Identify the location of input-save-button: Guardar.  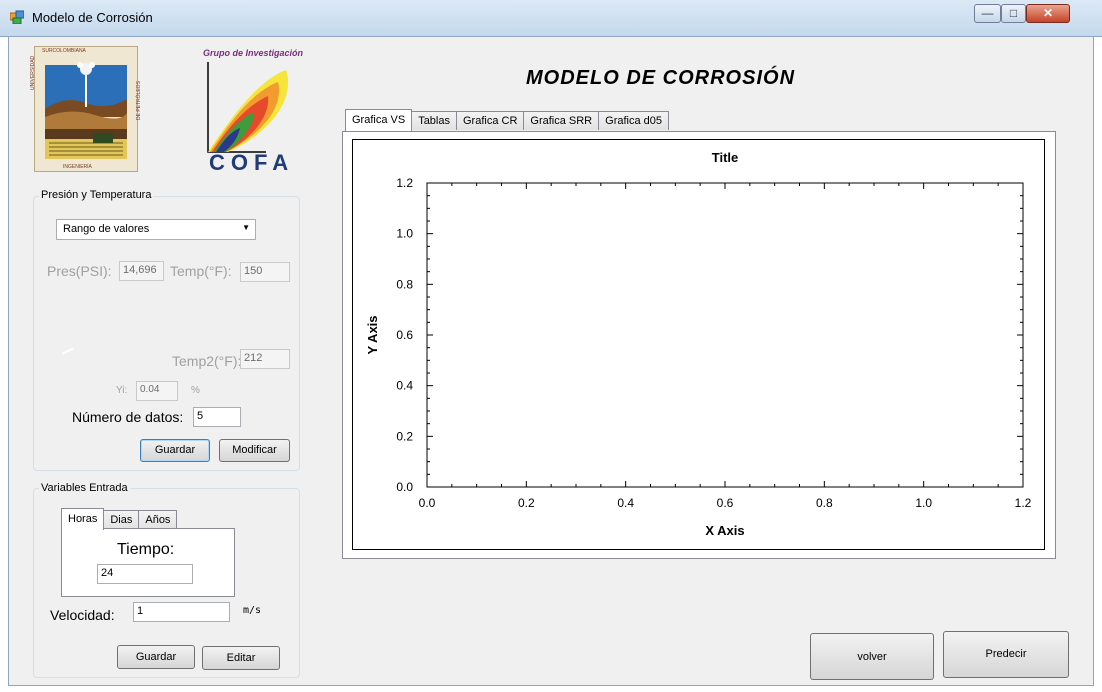
(156, 657).